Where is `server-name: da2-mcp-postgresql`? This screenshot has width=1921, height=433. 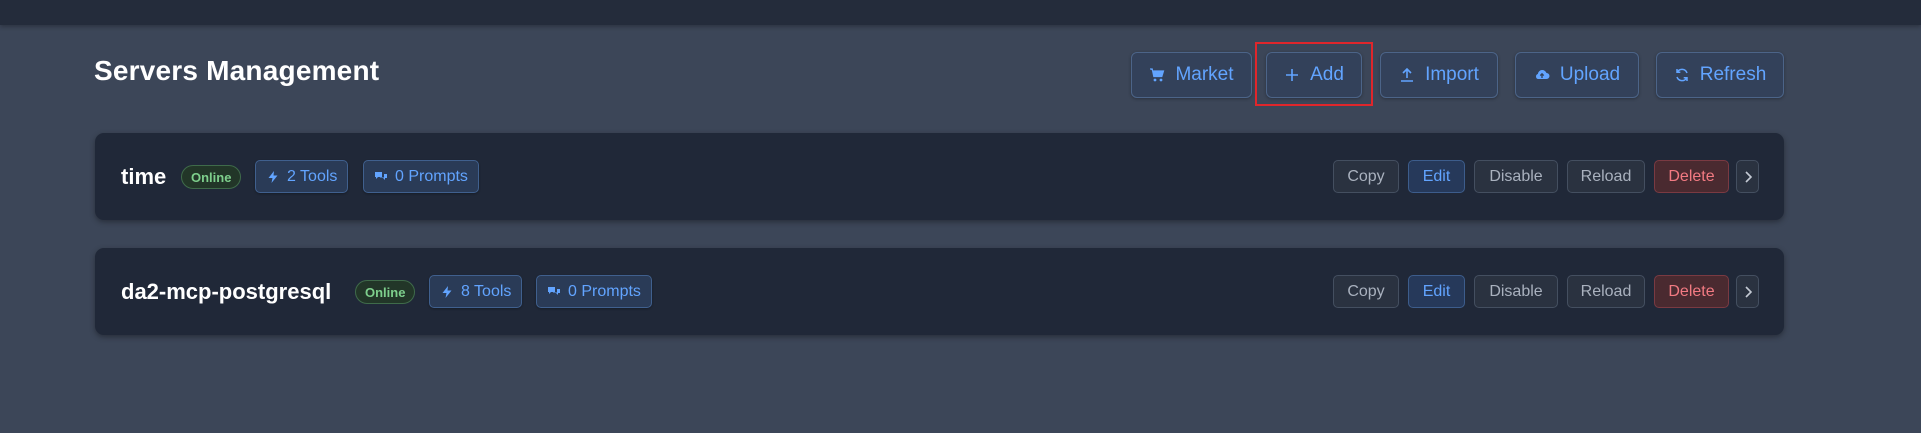 server-name: da2-mcp-postgresql is located at coordinates (226, 291).